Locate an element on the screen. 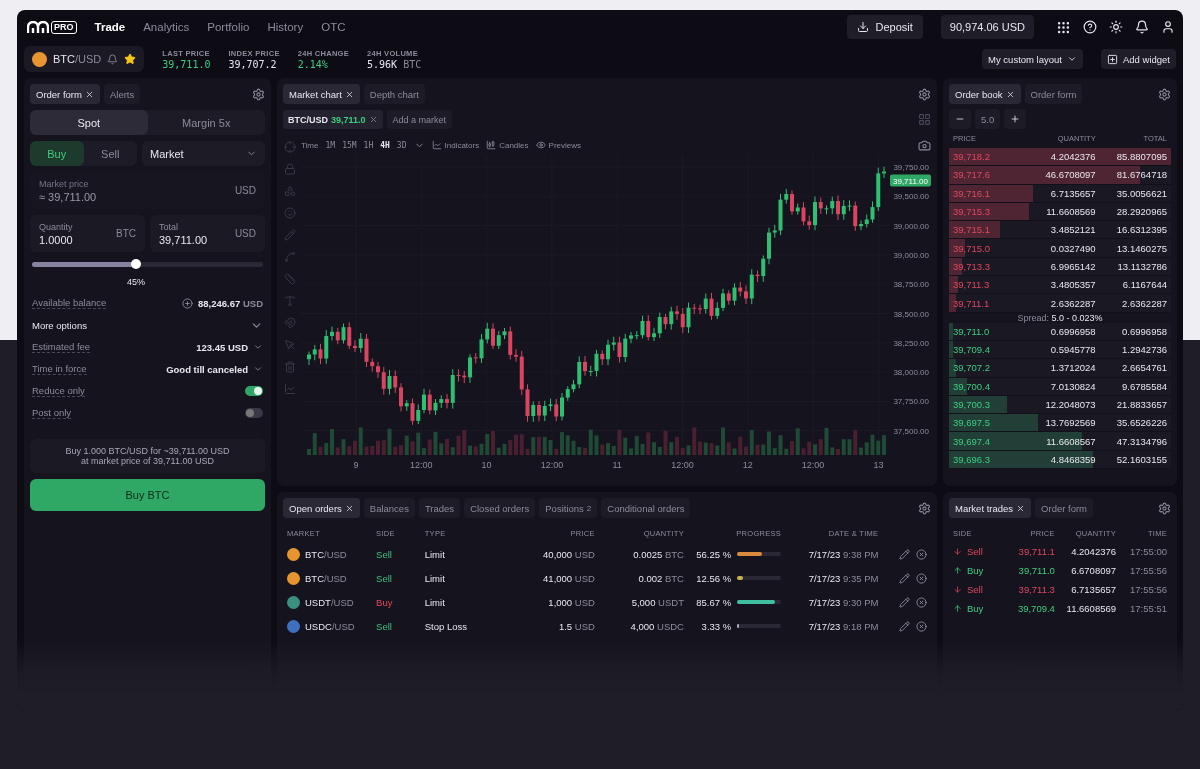 The image size is (1200, 769). interval-button: 1H is located at coordinates (368, 145).